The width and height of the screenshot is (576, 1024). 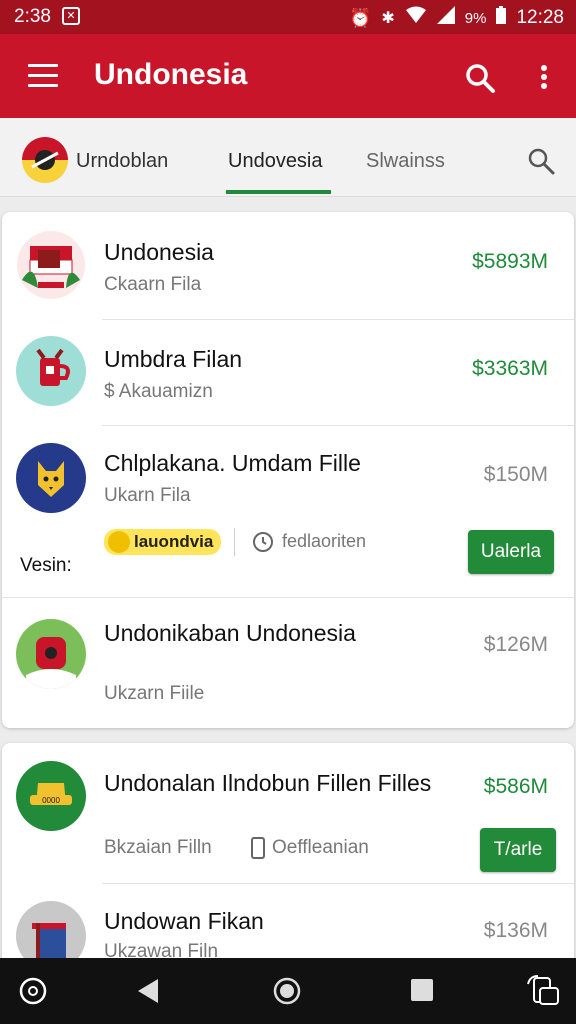 I want to click on phone-icon, so click(x=258, y=848).